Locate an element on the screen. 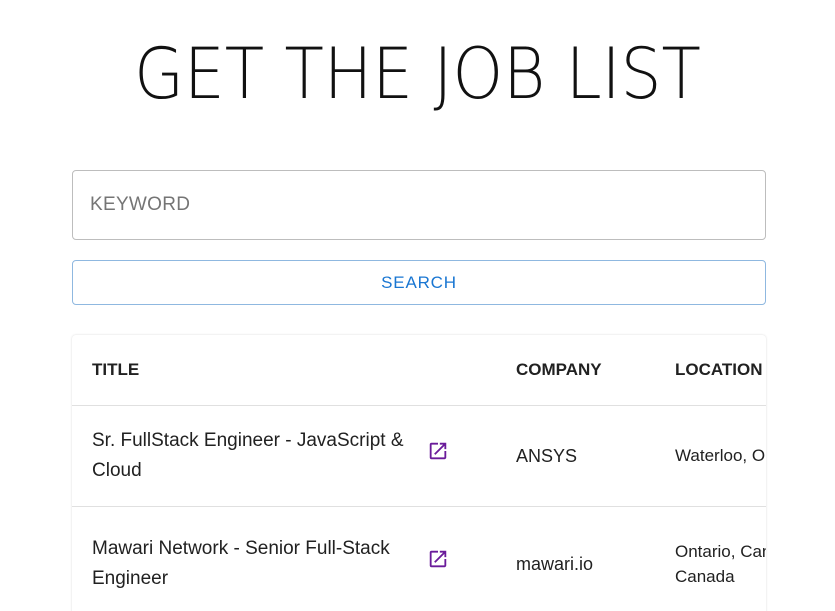  company-cell: mawari.io is located at coordinates (575, 558).